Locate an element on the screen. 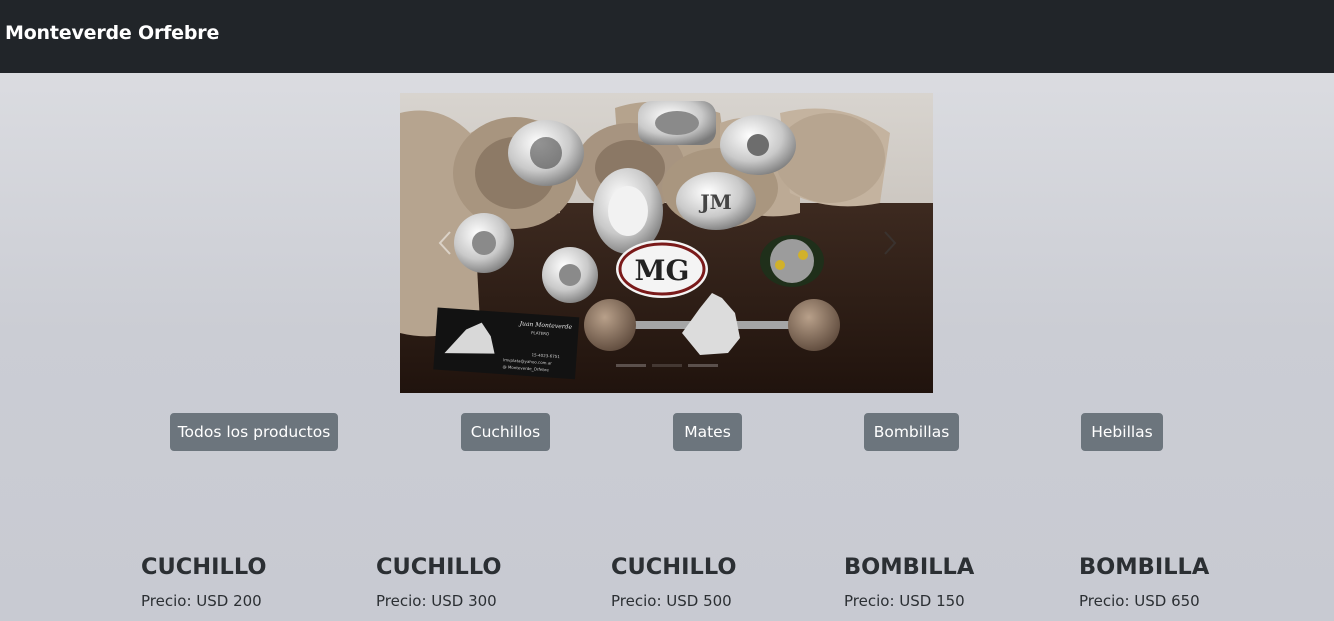  product-card: BOMBILLA Precio: USD 650 is located at coordinates (1179, 581).